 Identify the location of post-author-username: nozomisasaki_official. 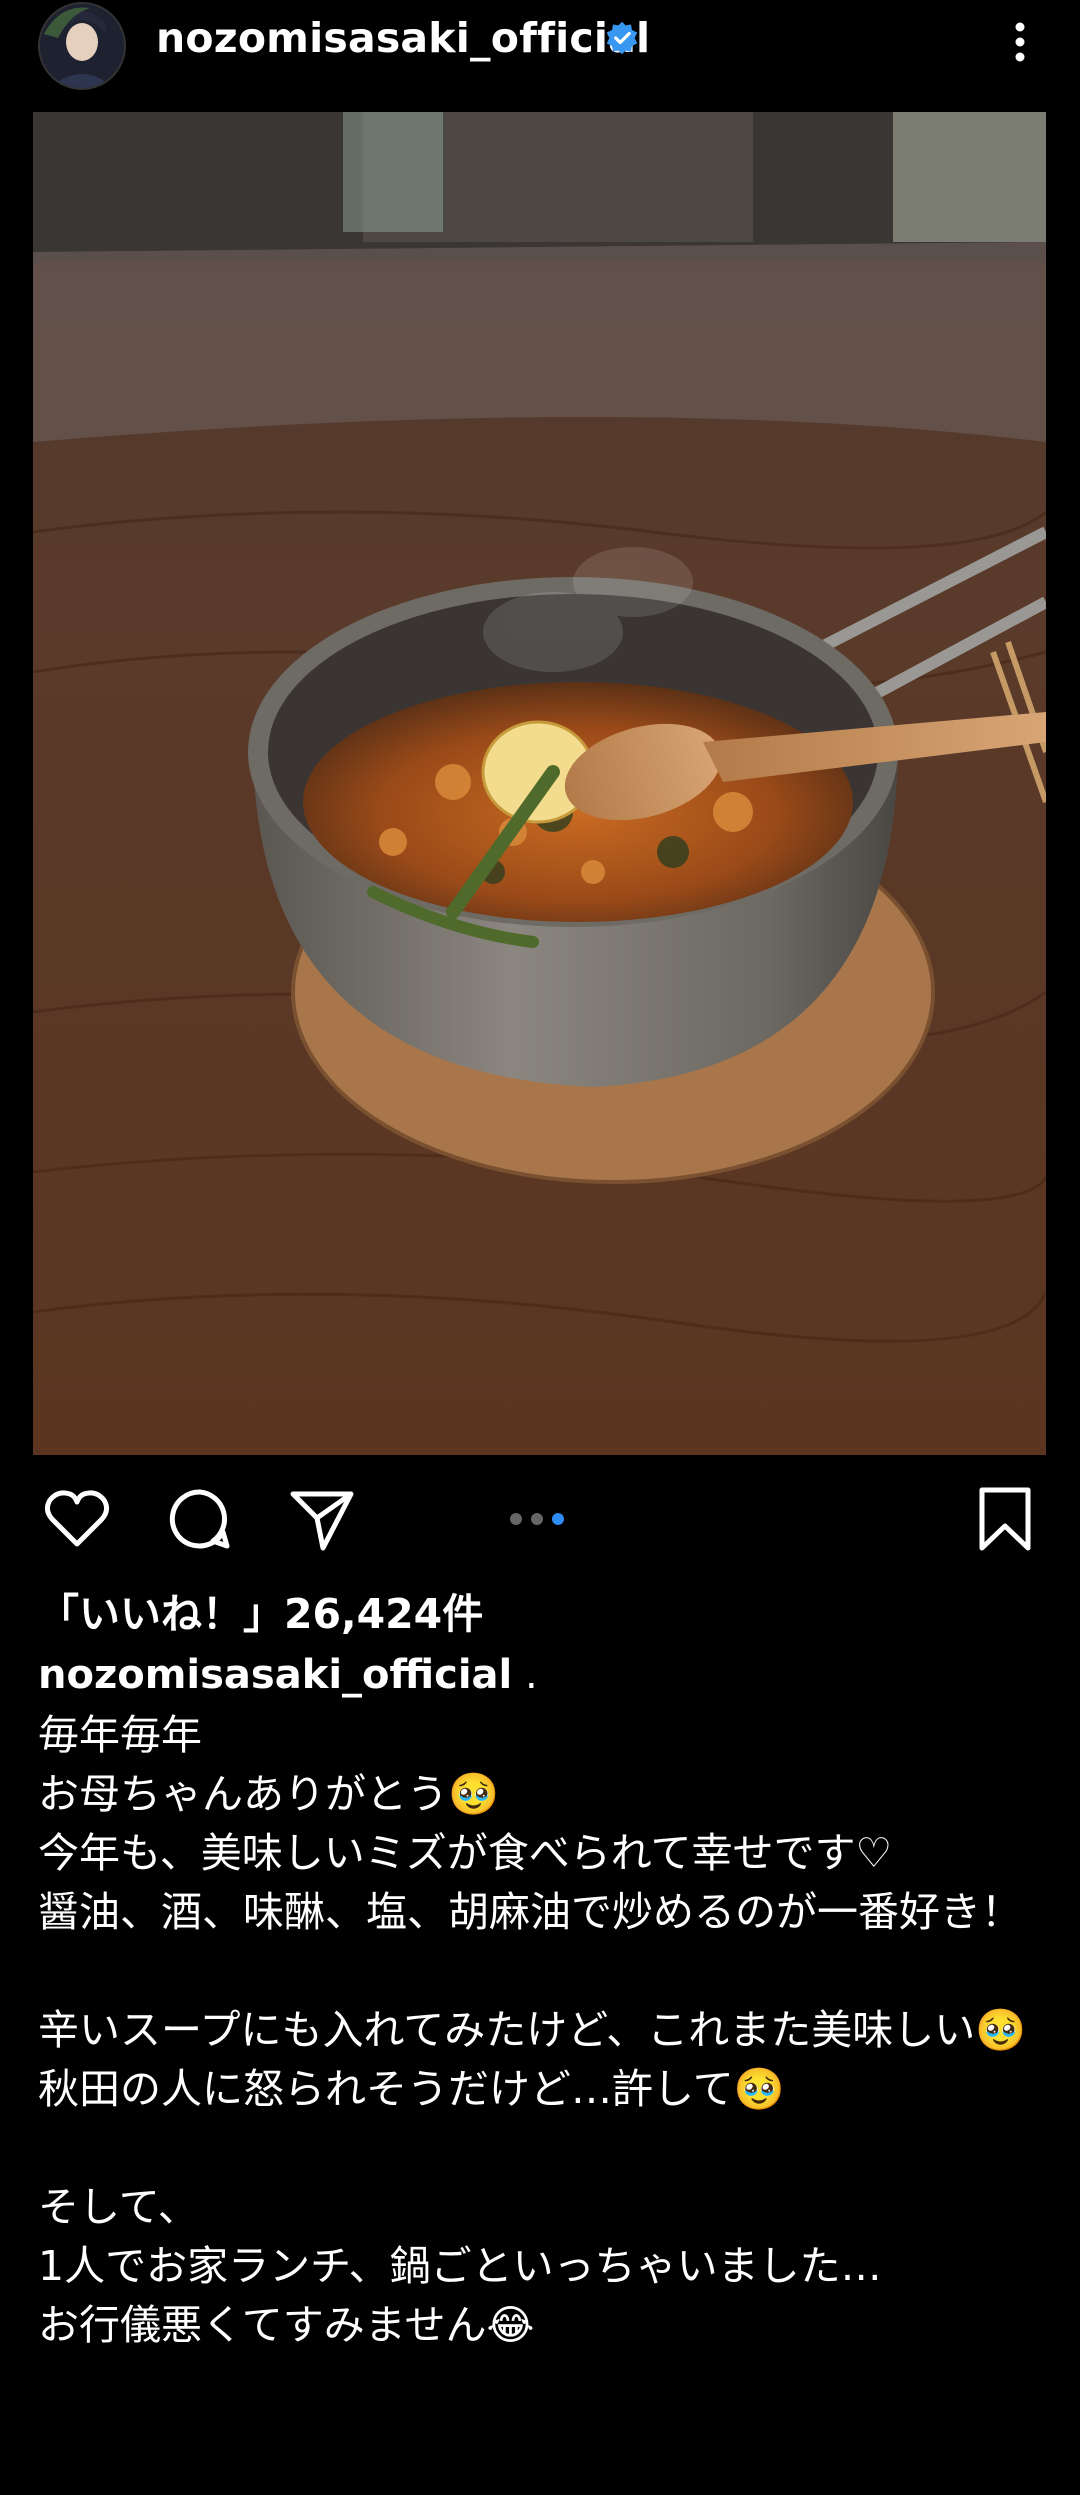
(403, 38).